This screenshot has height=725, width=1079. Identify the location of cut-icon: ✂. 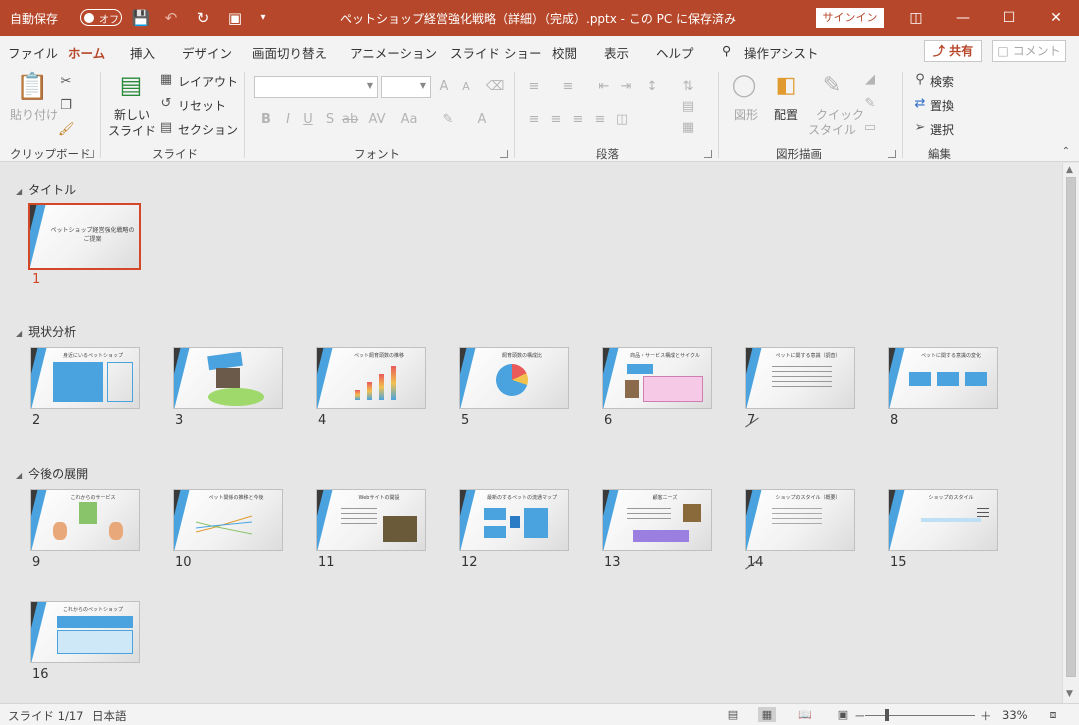
(66, 82).